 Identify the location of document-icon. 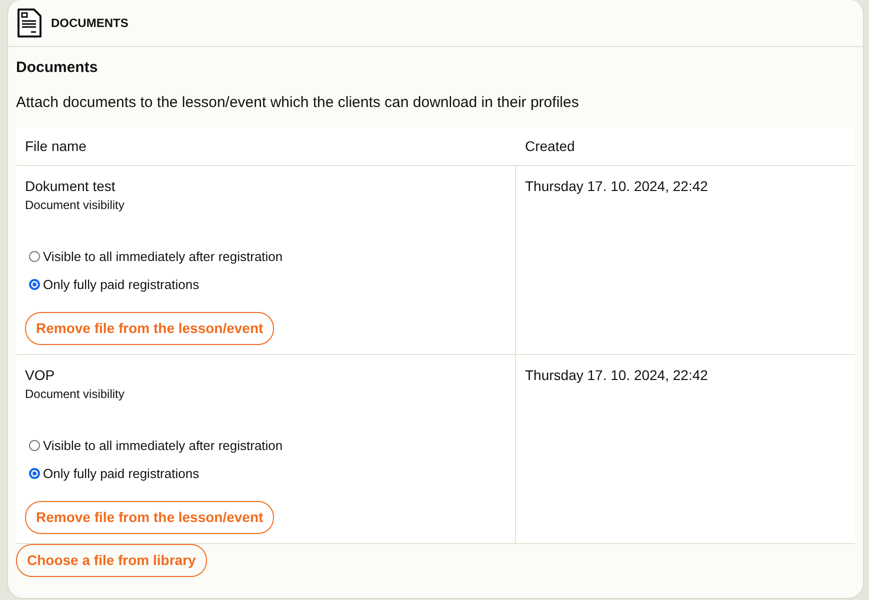
(29, 23).